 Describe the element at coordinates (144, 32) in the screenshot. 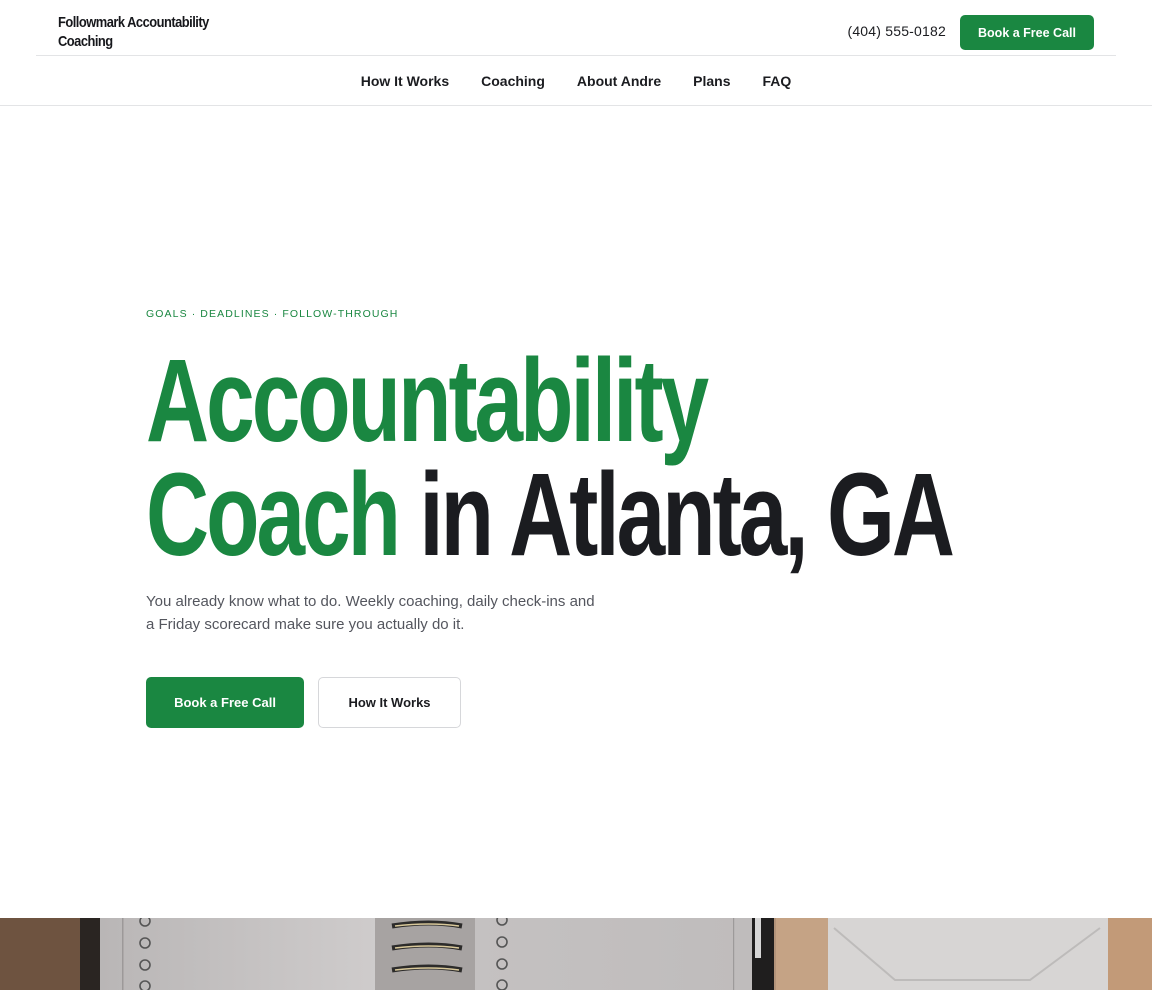

I see `site-logo: Followmark Accountability Coaching` at that location.